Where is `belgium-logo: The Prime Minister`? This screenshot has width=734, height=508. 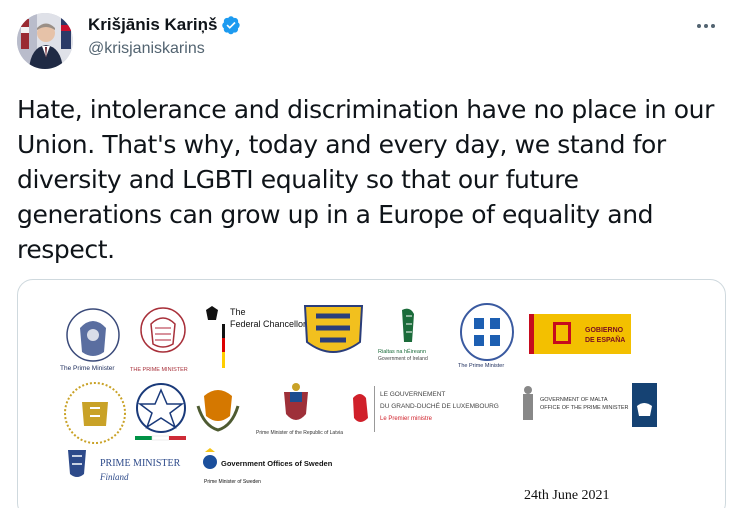 belgium-logo: The Prime Minister is located at coordinates (90, 340).